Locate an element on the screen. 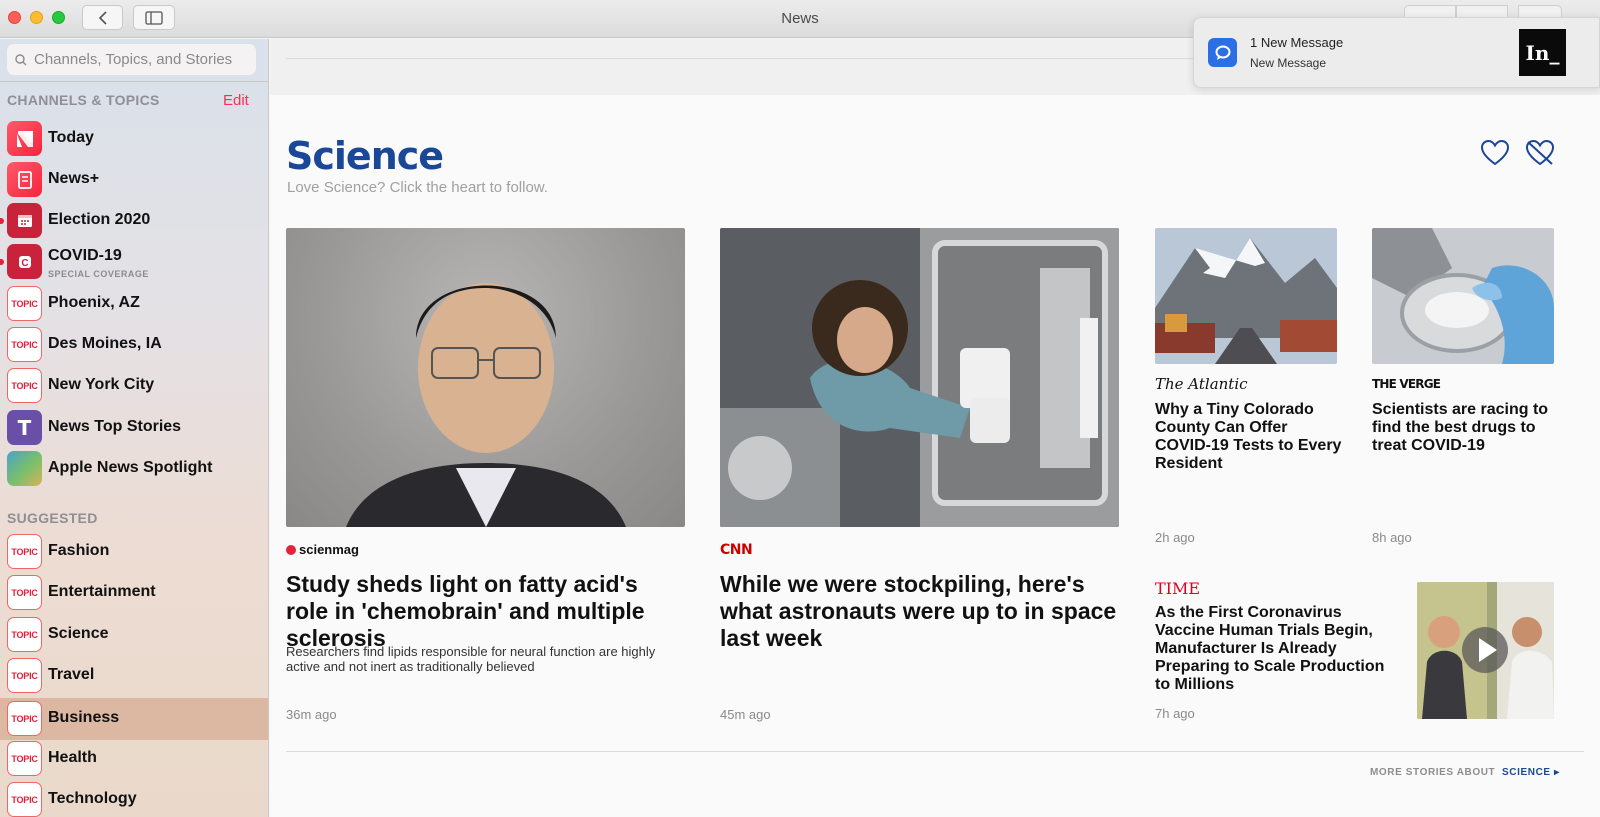  sidebar-item-des-moines: TOPIC Des Moines, IA is located at coordinates (134, 344).